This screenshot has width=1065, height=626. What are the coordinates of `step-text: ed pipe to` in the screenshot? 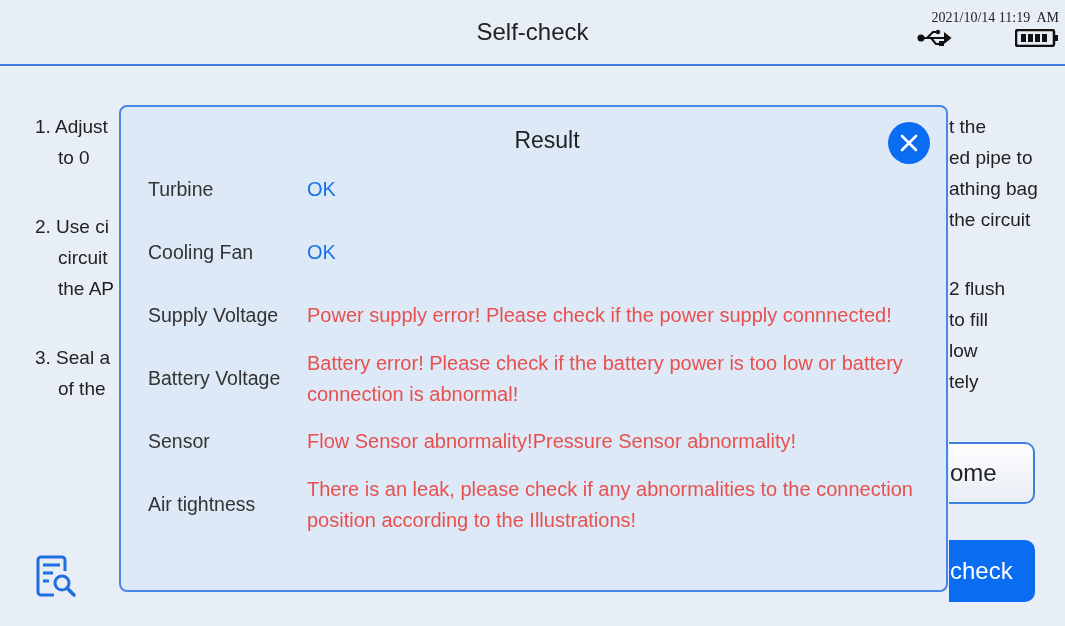 It's located at (991, 158).